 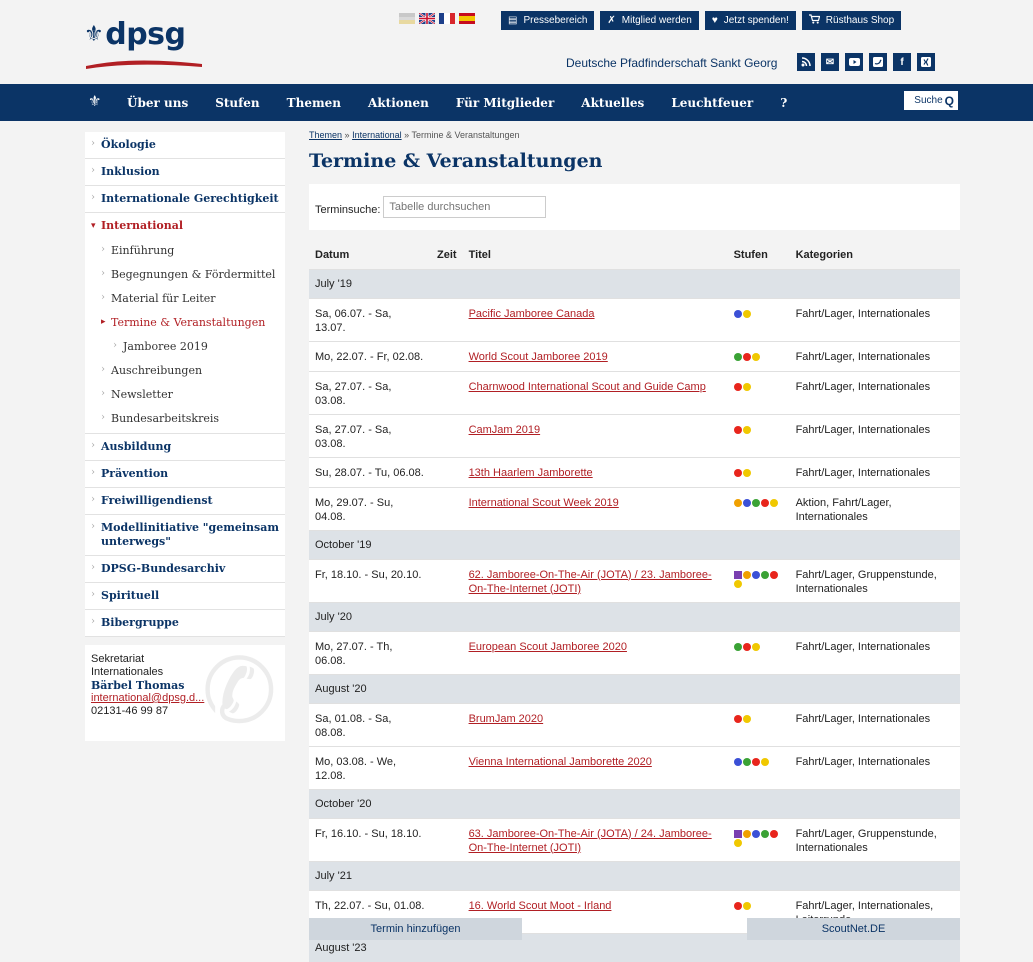 What do you see at coordinates (531, 473) in the screenshot?
I see `event-title-link: 13th Haarlem Jamborette` at bounding box center [531, 473].